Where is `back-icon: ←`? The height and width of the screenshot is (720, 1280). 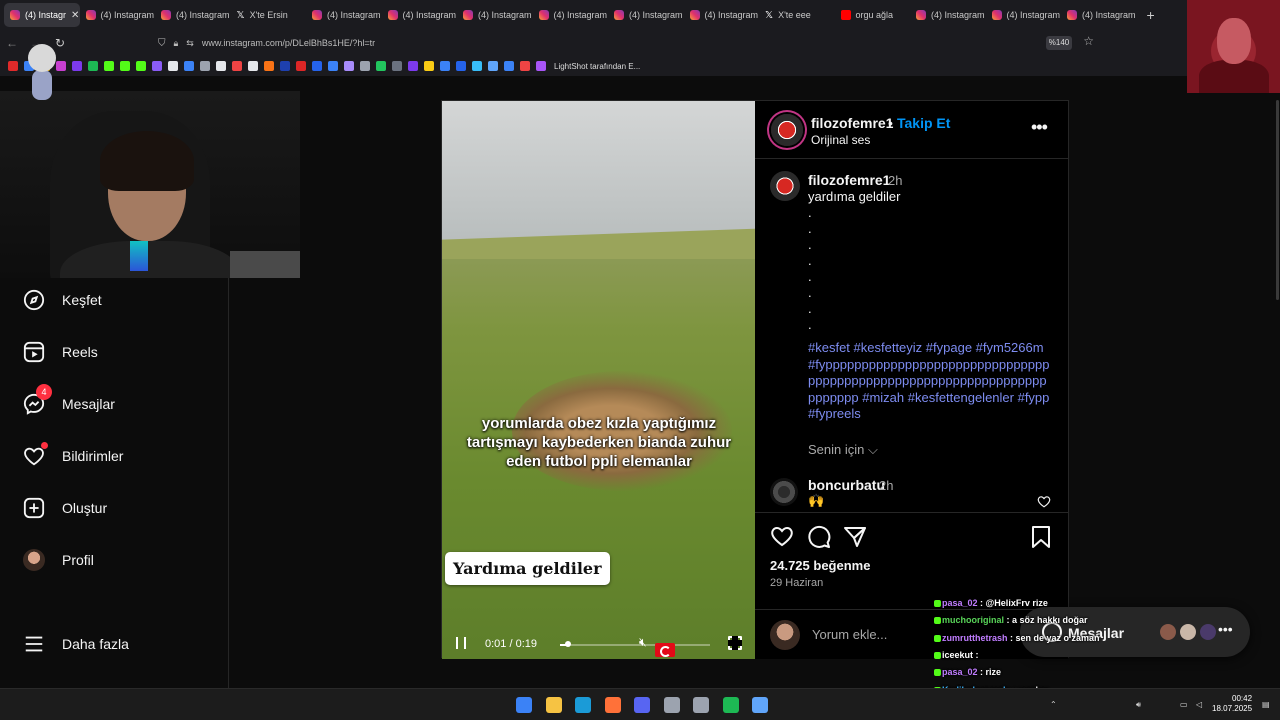 back-icon: ← is located at coordinates (12, 43).